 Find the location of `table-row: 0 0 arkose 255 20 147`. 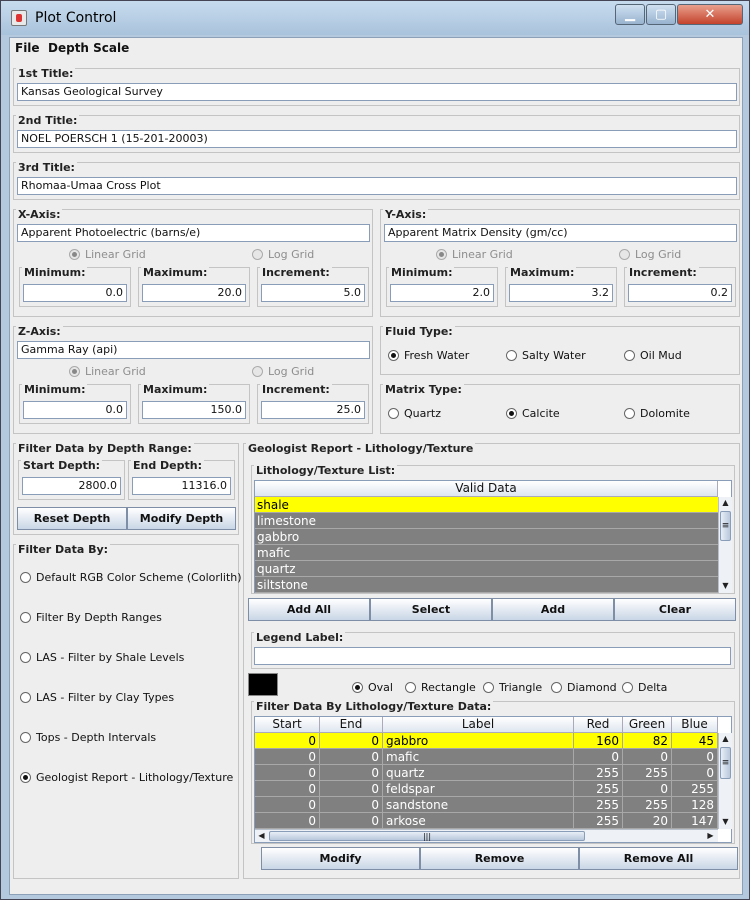

table-row: 0 0 arkose 255 20 147 is located at coordinates (486, 821).